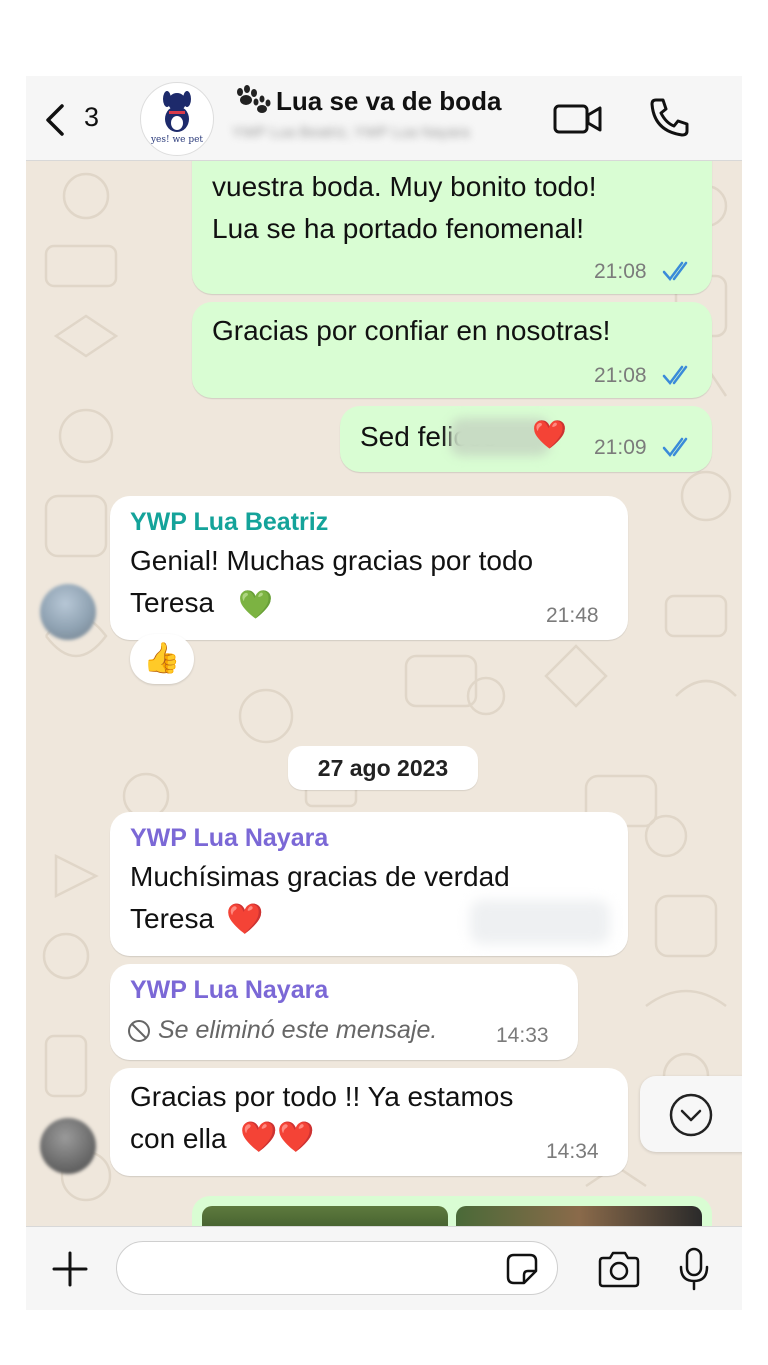 Image resolution: width=768 pixels, height=1365 pixels. I want to click on group-avatar: yes! we pet, so click(177, 119).